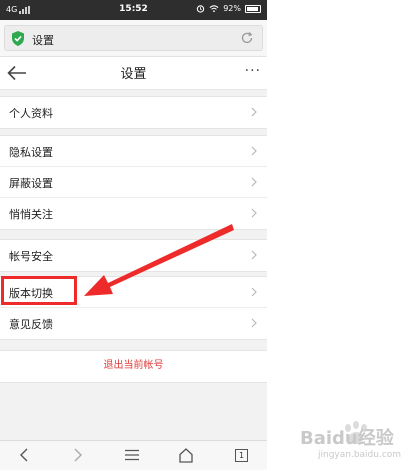  I want to click on settings-item-account-security: 帐号安全, so click(133, 255).